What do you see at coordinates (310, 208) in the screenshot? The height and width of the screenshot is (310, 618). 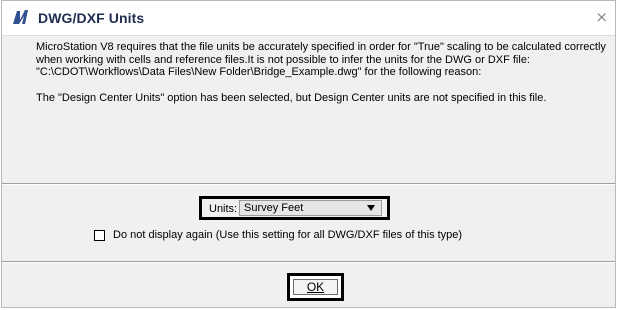 I see `units-dropdown: Survey Feet` at bounding box center [310, 208].